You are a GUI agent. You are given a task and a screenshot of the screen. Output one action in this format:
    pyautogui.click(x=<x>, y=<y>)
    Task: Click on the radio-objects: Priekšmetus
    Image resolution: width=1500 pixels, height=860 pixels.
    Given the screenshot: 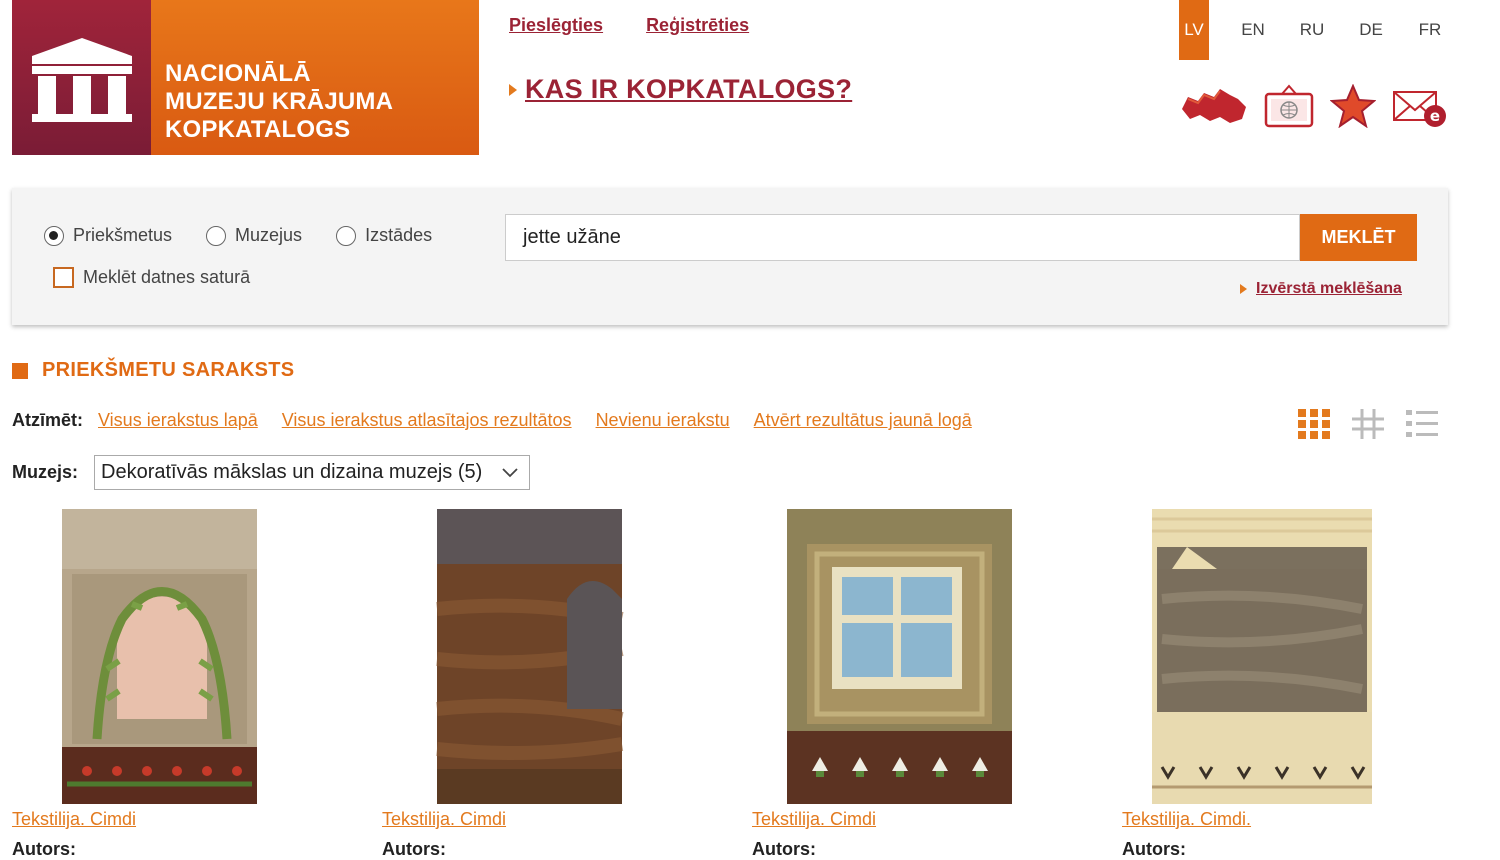 What is the action you would take?
    pyautogui.click(x=108, y=235)
    